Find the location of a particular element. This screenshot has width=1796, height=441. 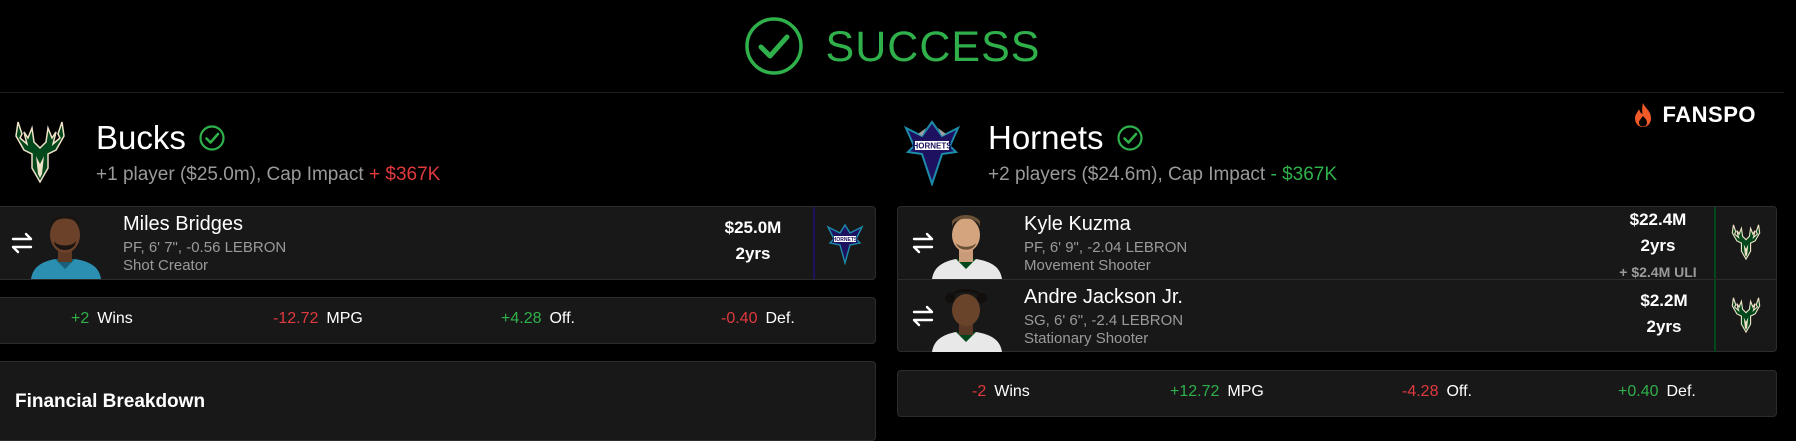

player-name: Miles Bridges is located at coordinates (183, 224).